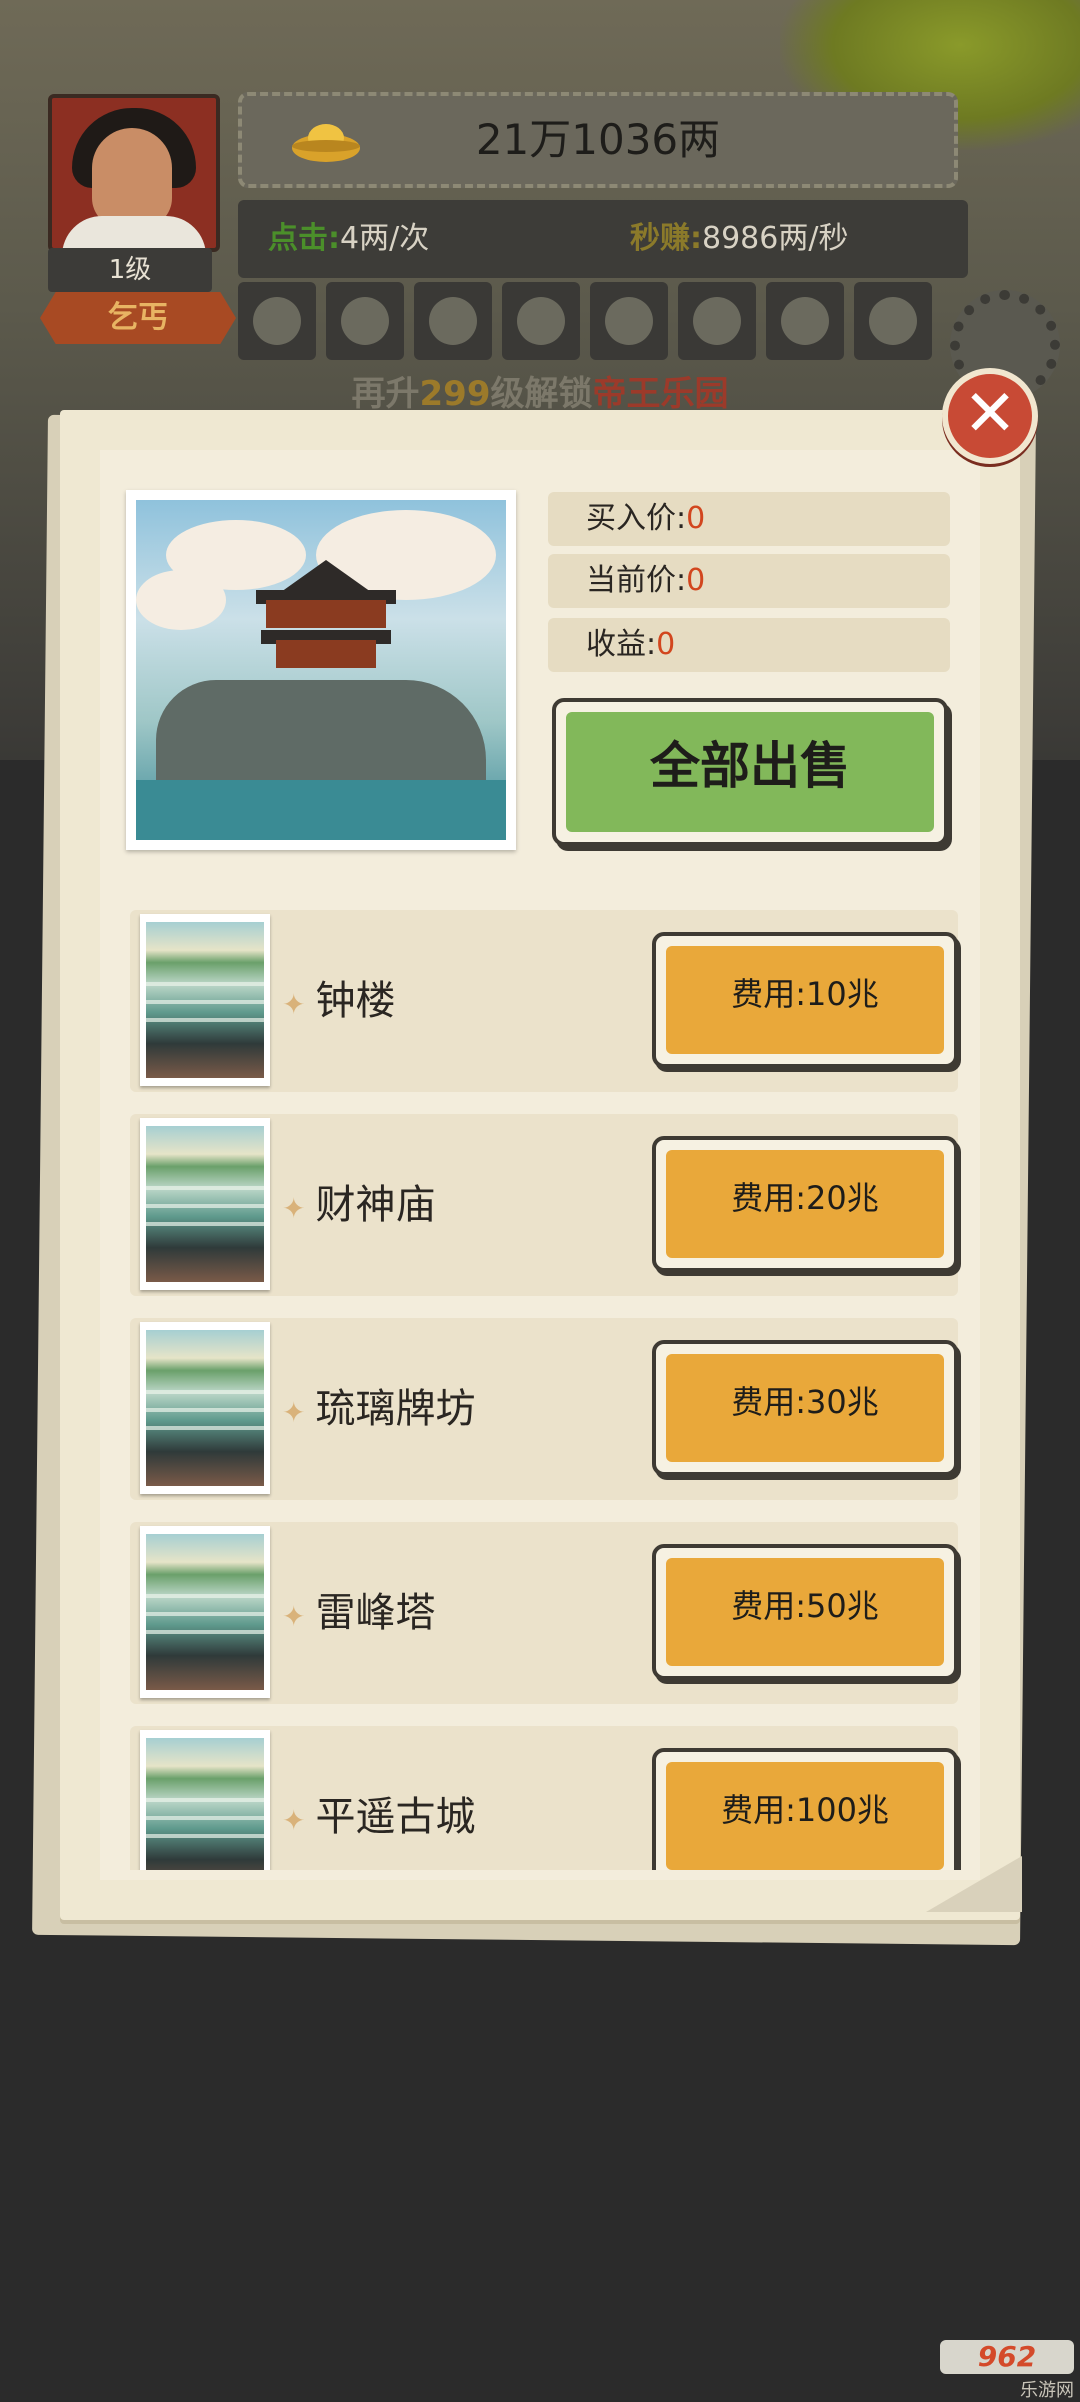  I want to click on item-name: 琉璃牌坊, so click(395, 1409).